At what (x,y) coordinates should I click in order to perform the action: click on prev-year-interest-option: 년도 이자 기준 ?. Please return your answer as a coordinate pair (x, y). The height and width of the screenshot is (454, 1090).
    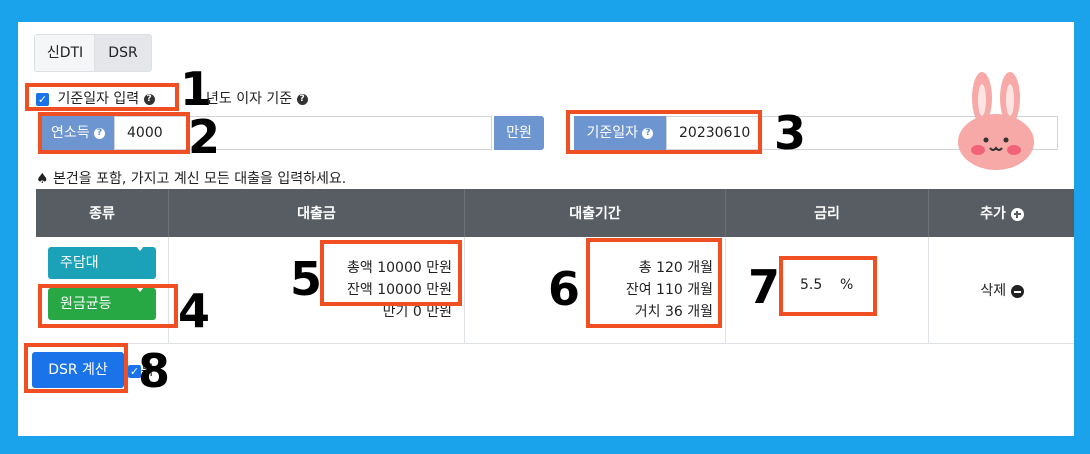
    Looking at the image, I should click on (257, 98).